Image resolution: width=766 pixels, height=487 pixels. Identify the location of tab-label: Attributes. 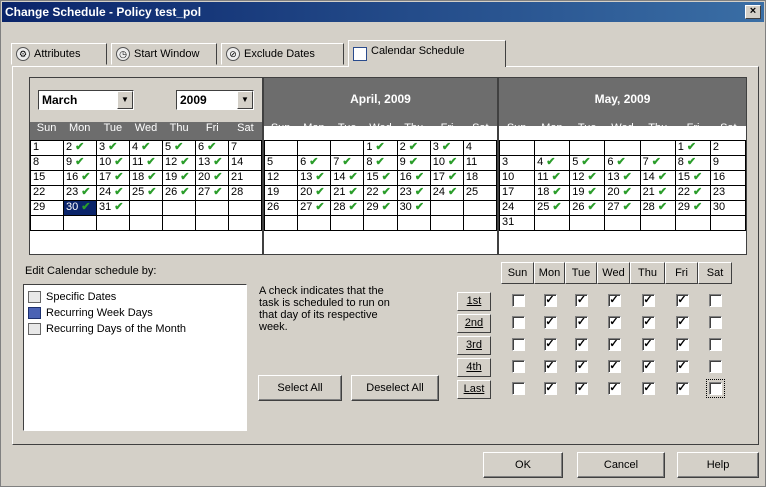
(57, 54).